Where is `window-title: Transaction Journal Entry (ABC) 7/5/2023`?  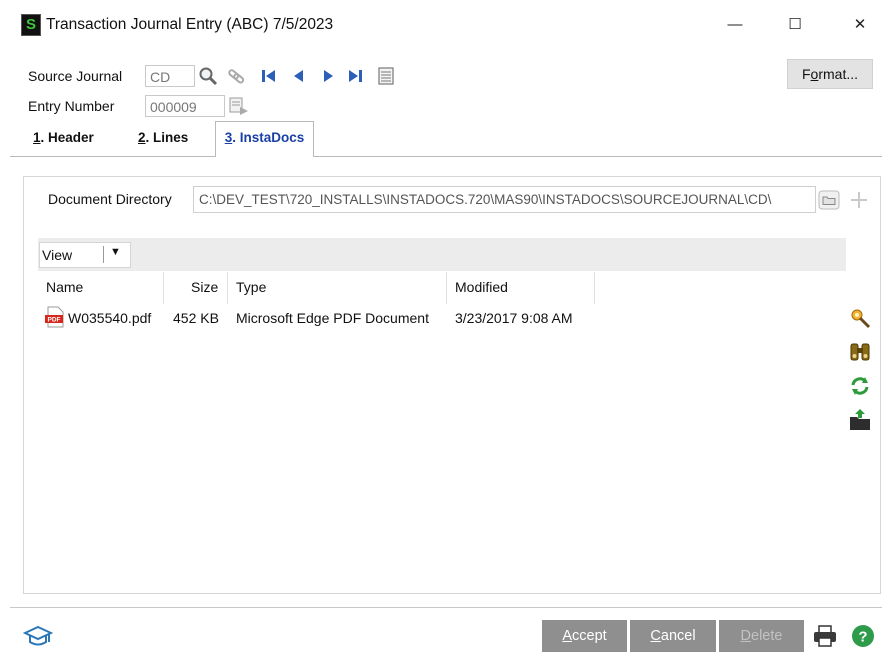
window-title: Transaction Journal Entry (ABC) 7/5/2023 is located at coordinates (190, 24).